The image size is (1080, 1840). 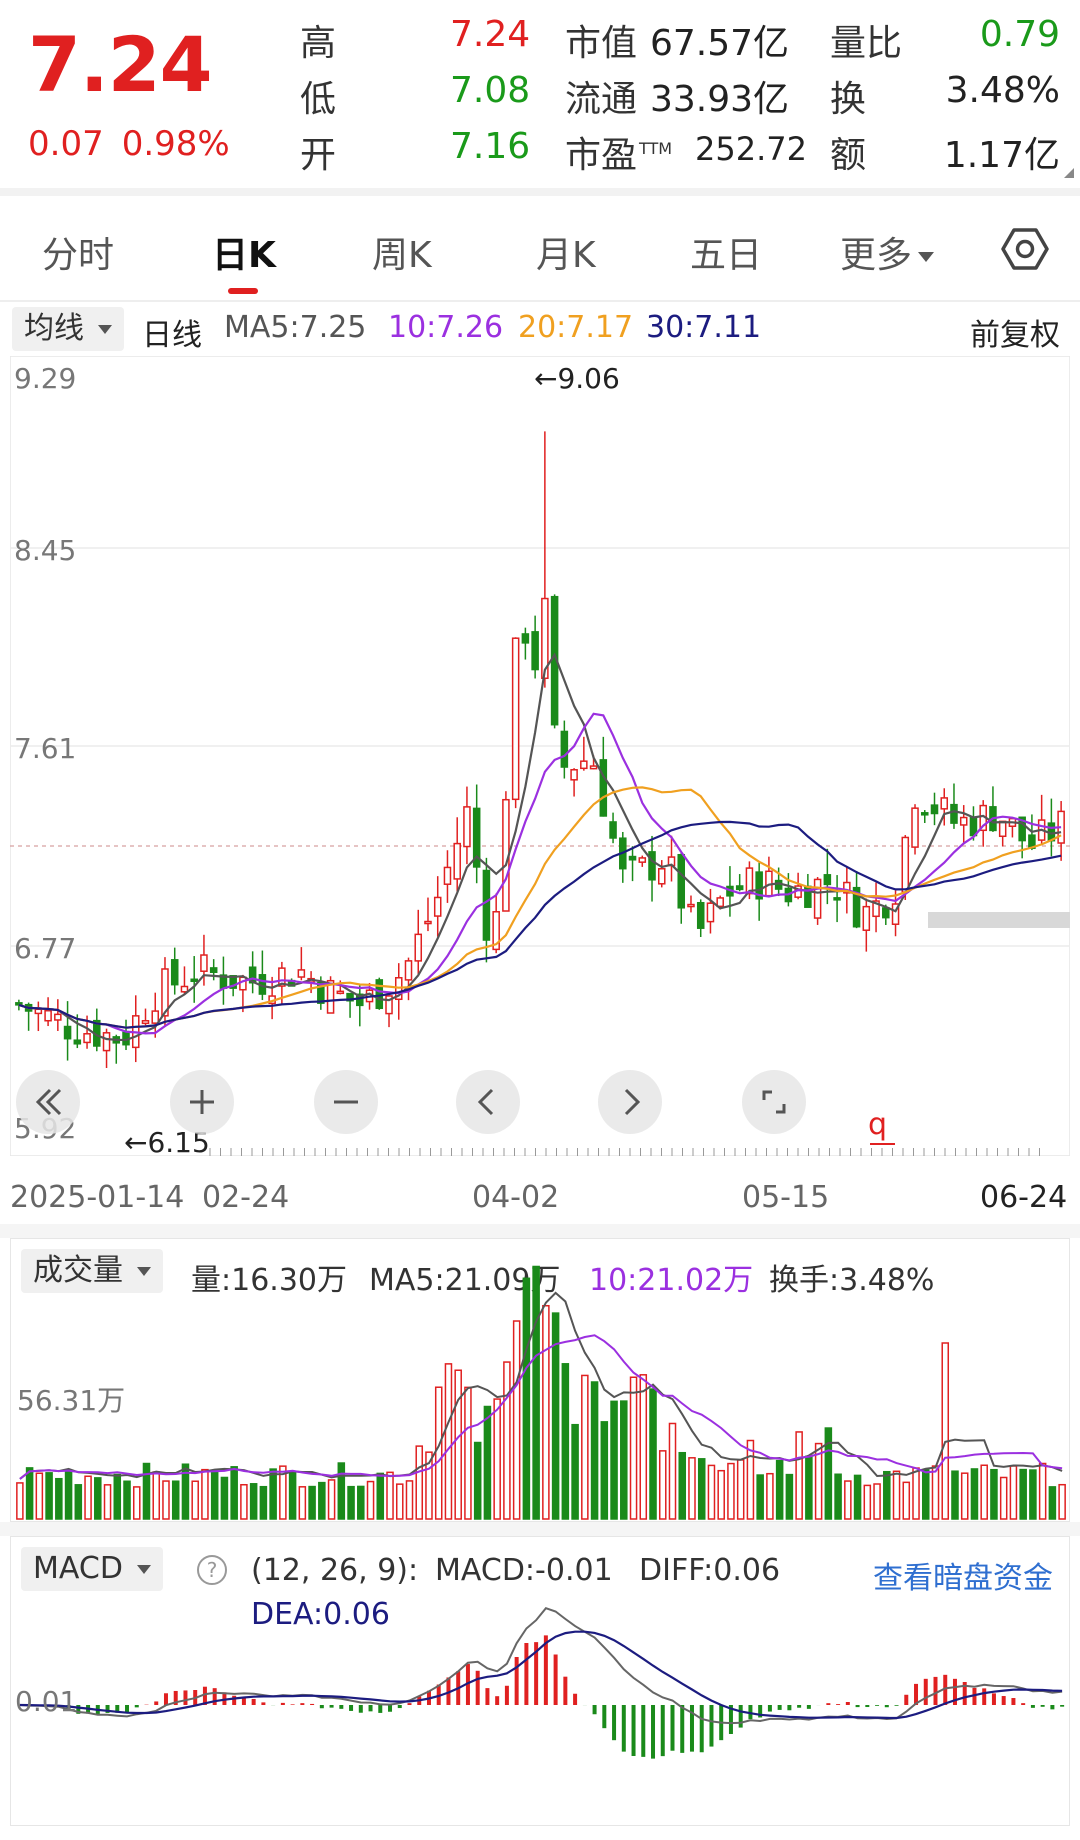 I want to click on volume-bars, so click(x=541, y=1392).